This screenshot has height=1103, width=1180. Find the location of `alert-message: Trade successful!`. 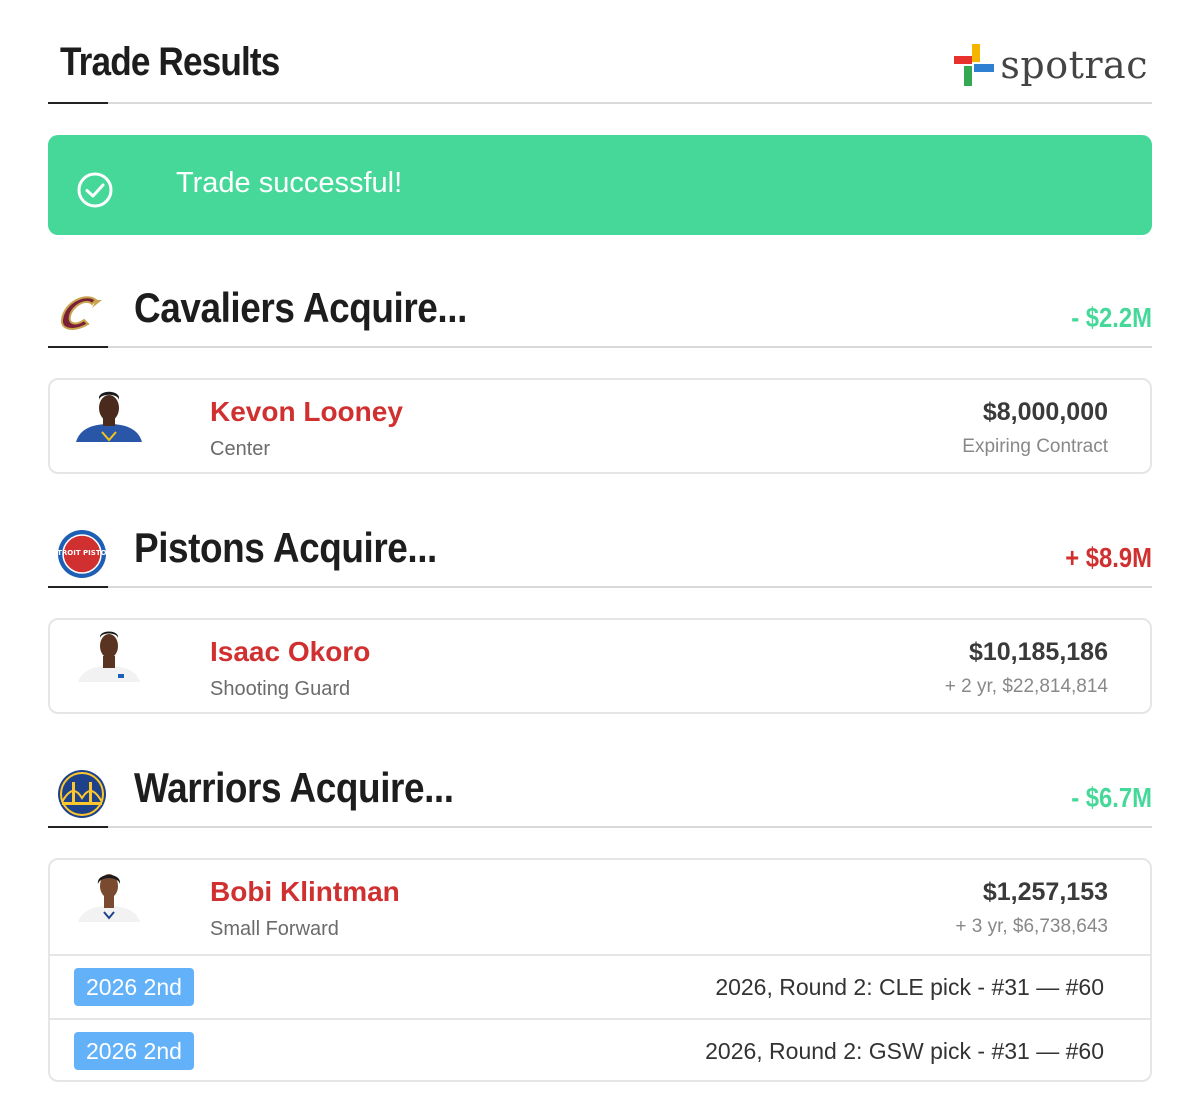

alert-message: Trade successful! is located at coordinates (289, 183).